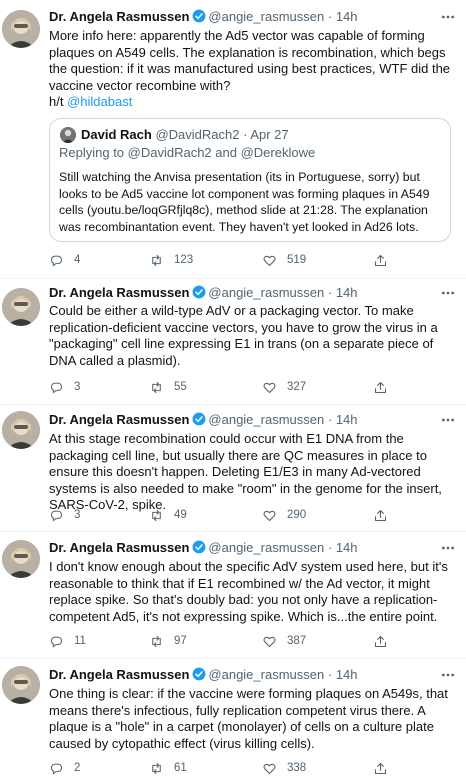  What do you see at coordinates (180, 515) in the screenshot?
I see `retweet-count: 49` at bounding box center [180, 515].